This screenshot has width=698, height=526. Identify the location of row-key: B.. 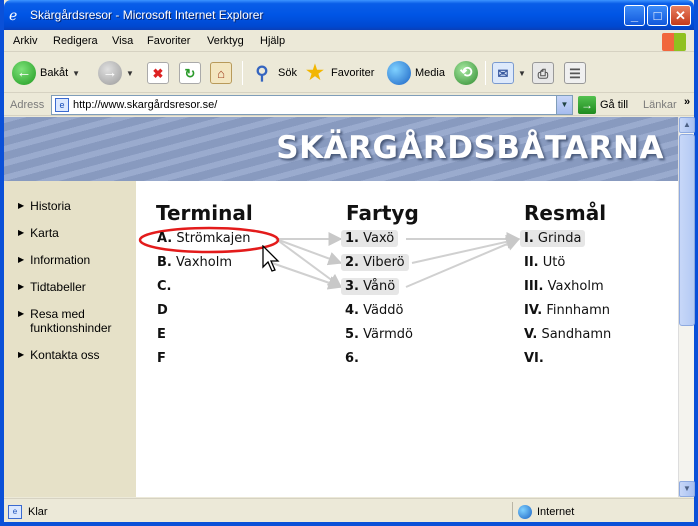
(164, 262).